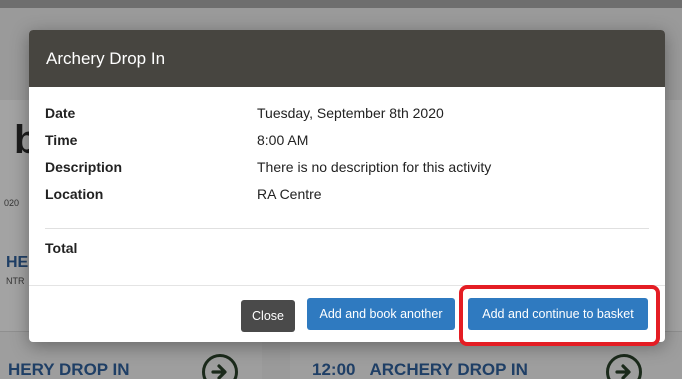  Describe the element at coordinates (61, 248) in the screenshot. I see `total-label: Total` at that location.